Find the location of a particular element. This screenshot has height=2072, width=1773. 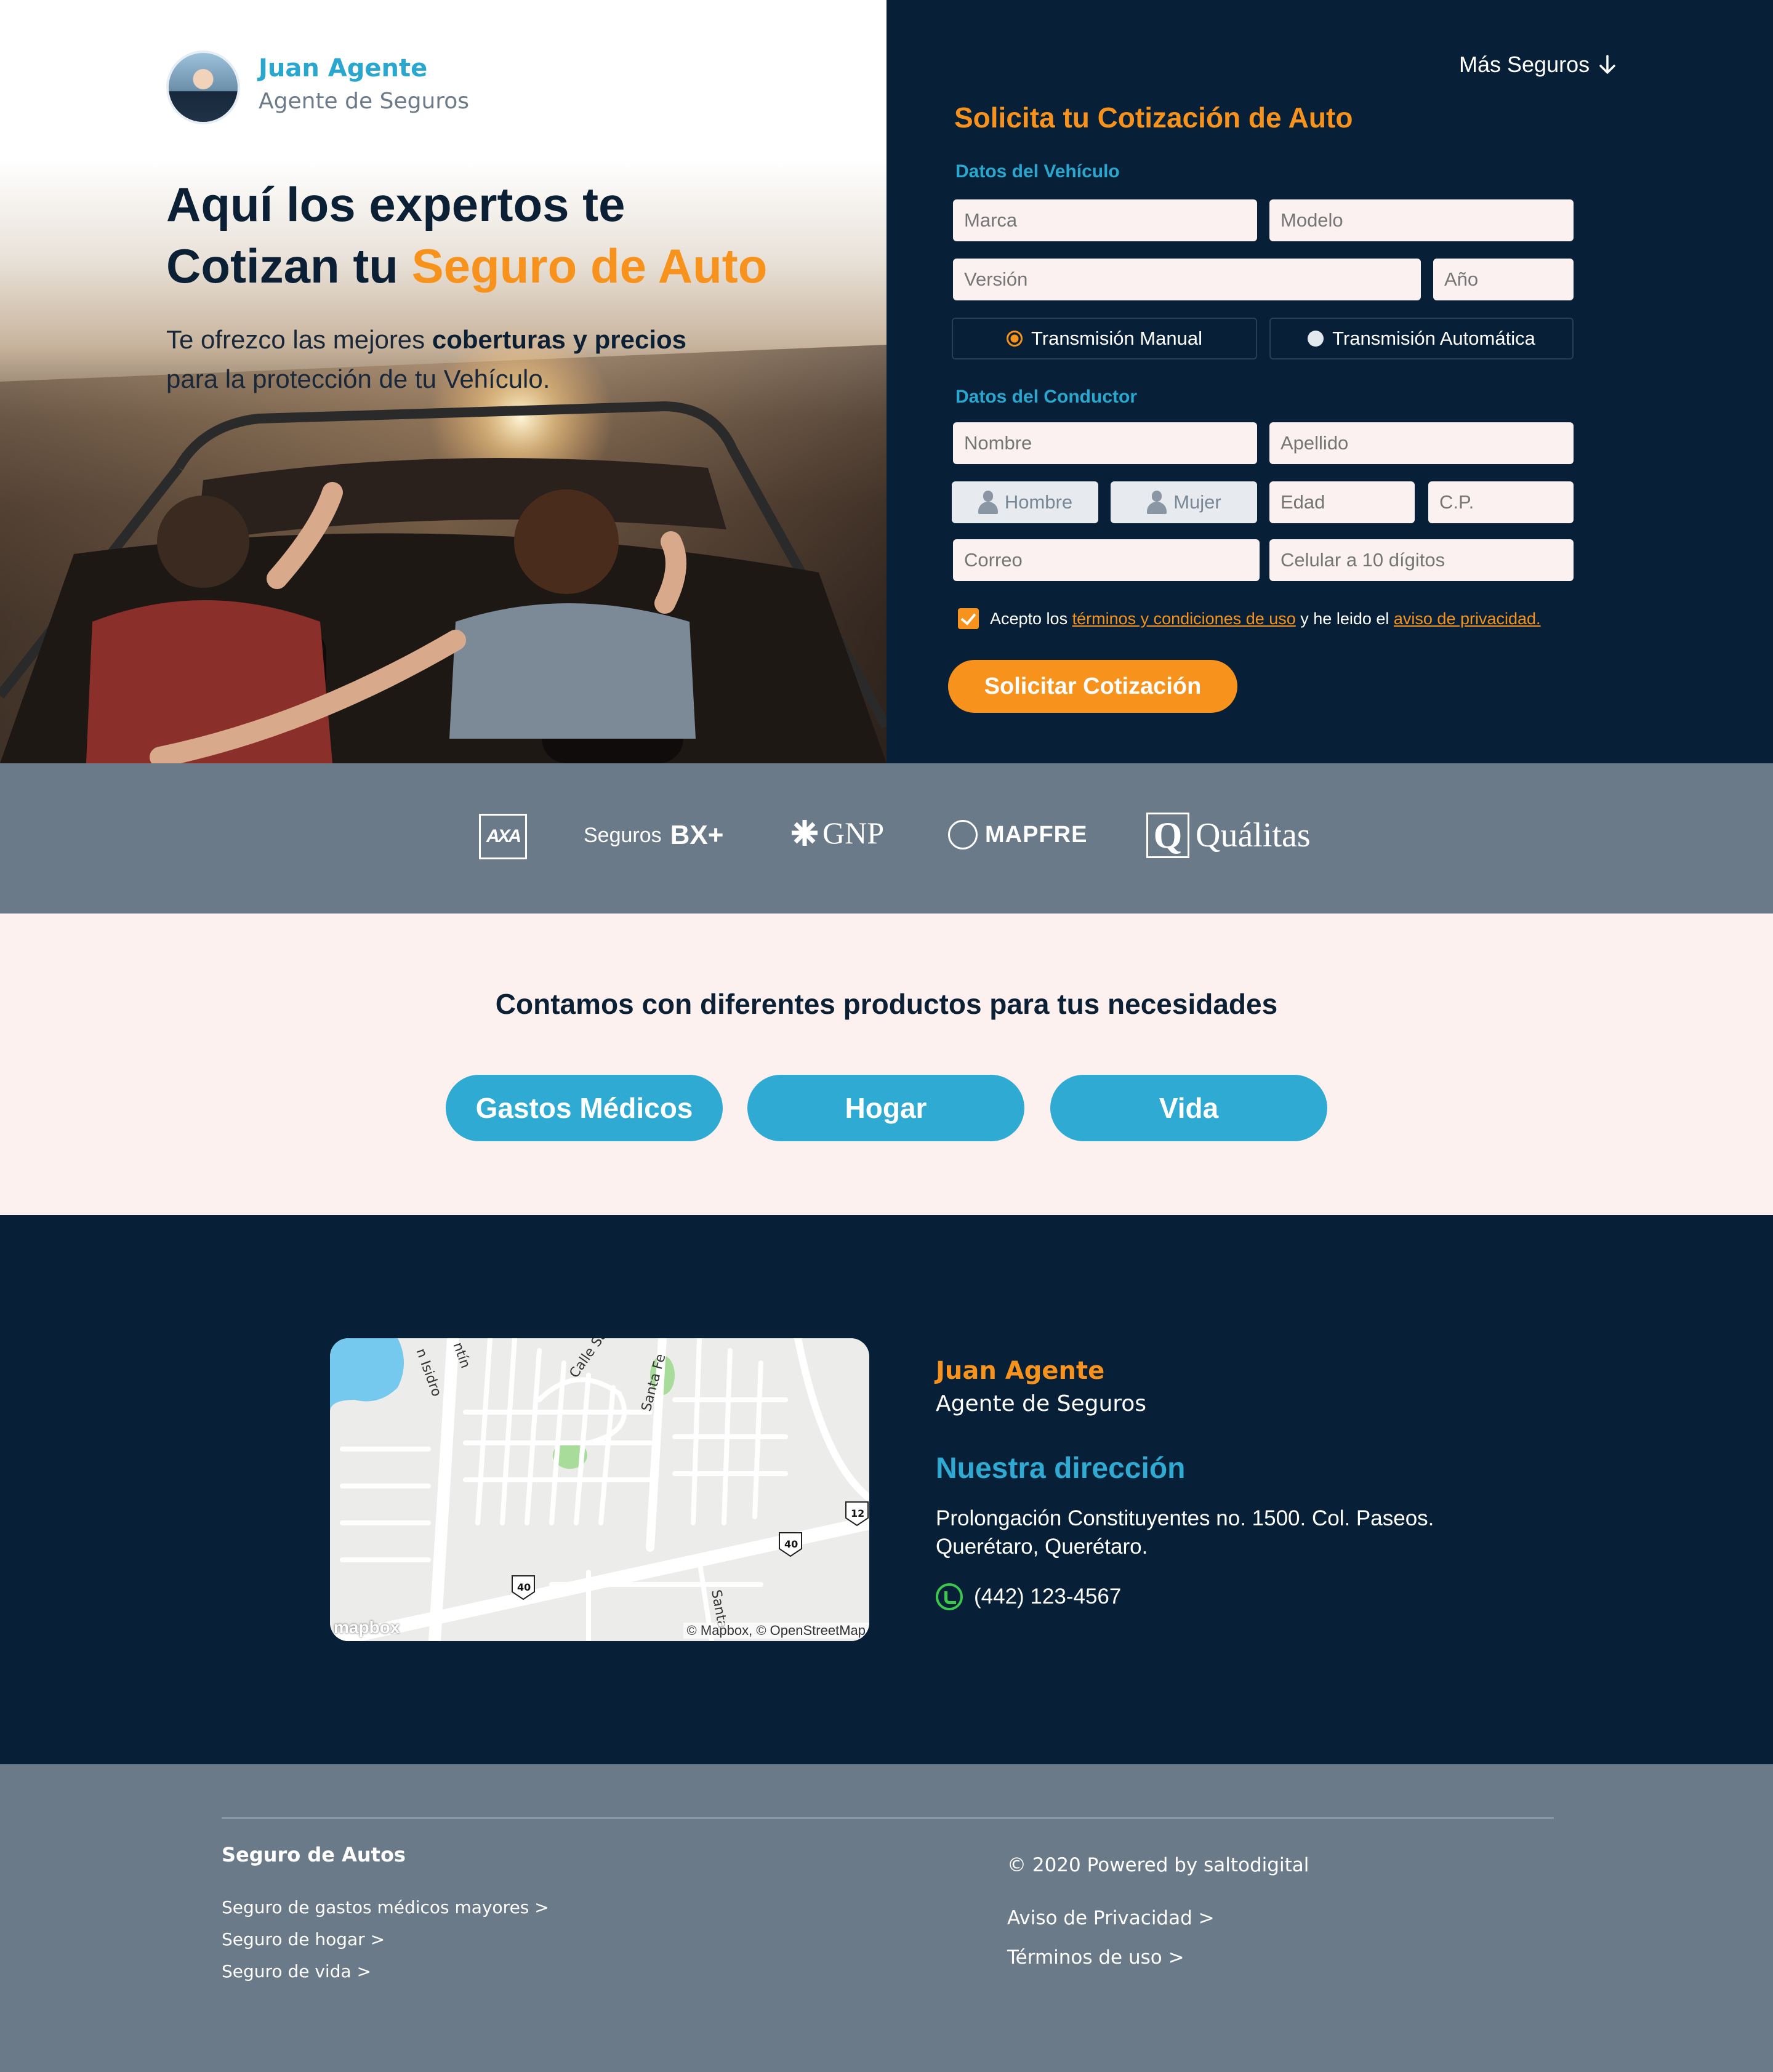

address-line2: Querétaro, Querétaro. is located at coordinates (1042, 1547).